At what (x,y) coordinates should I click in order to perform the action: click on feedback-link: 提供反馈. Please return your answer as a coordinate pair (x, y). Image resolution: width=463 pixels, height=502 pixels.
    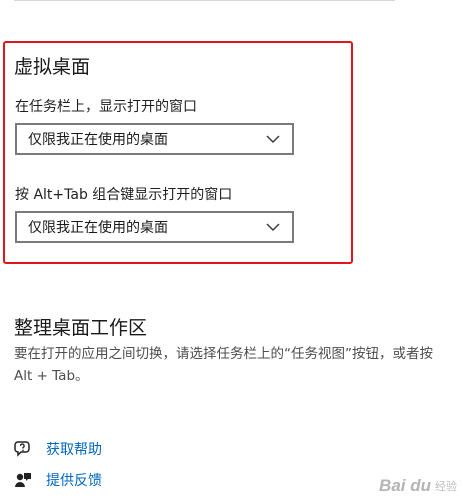
    Looking at the image, I should click on (58, 480).